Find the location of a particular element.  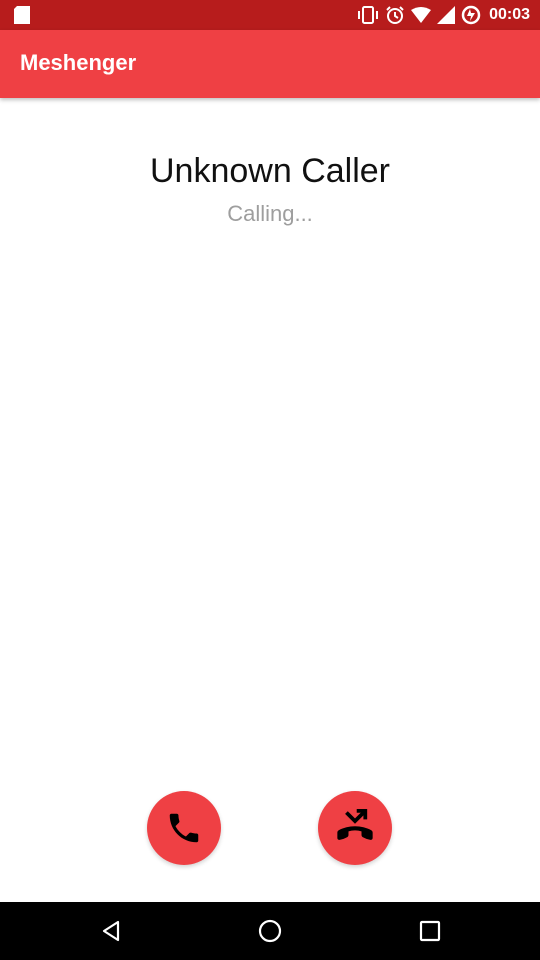

phone-icon is located at coordinates (184, 828).